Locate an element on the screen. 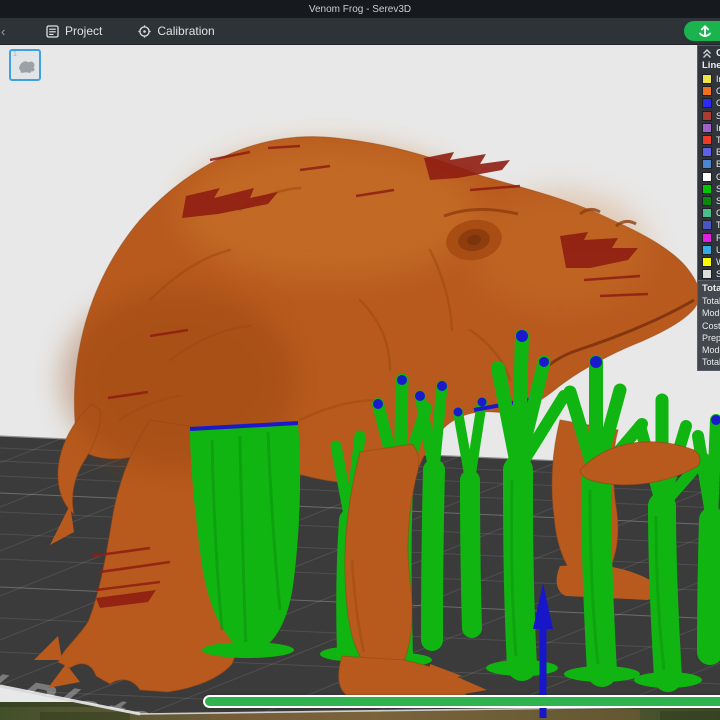  legend-item-unretract: Unretract is located at coordinates (709, 250).